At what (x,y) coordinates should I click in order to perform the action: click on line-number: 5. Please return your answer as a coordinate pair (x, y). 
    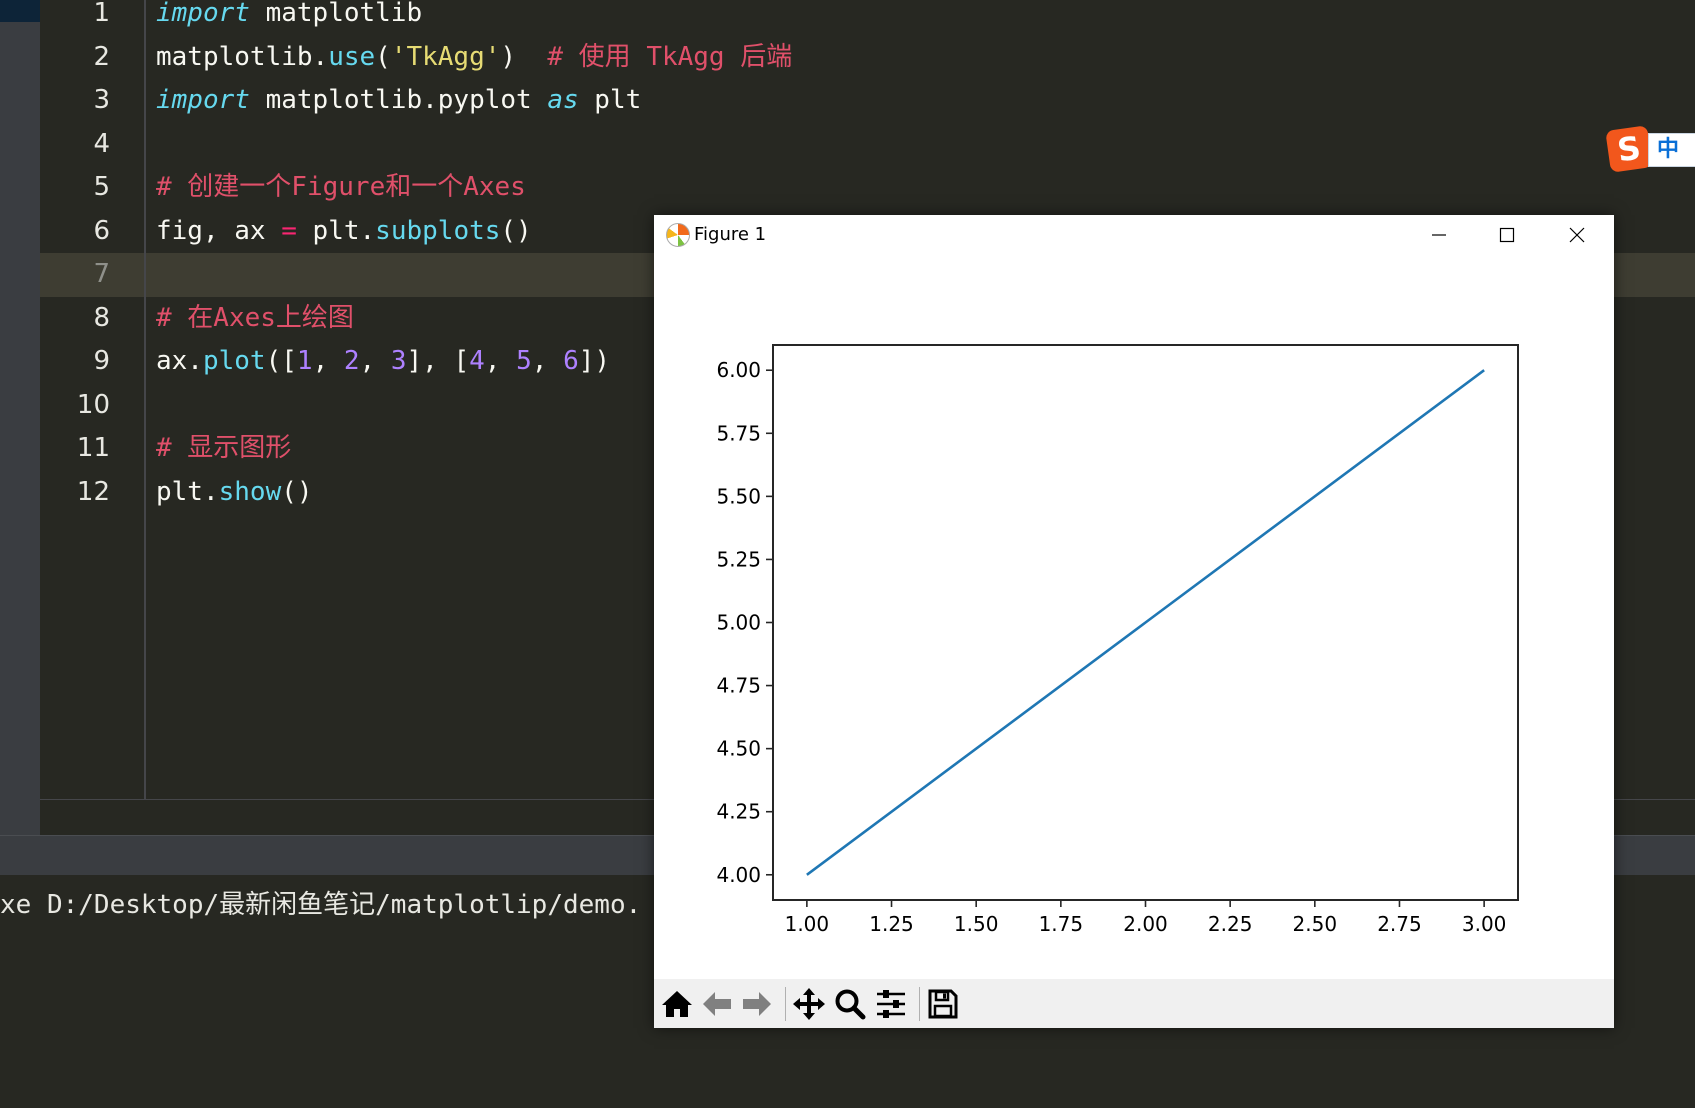
    Looking at the image, I should click on (101, 187).